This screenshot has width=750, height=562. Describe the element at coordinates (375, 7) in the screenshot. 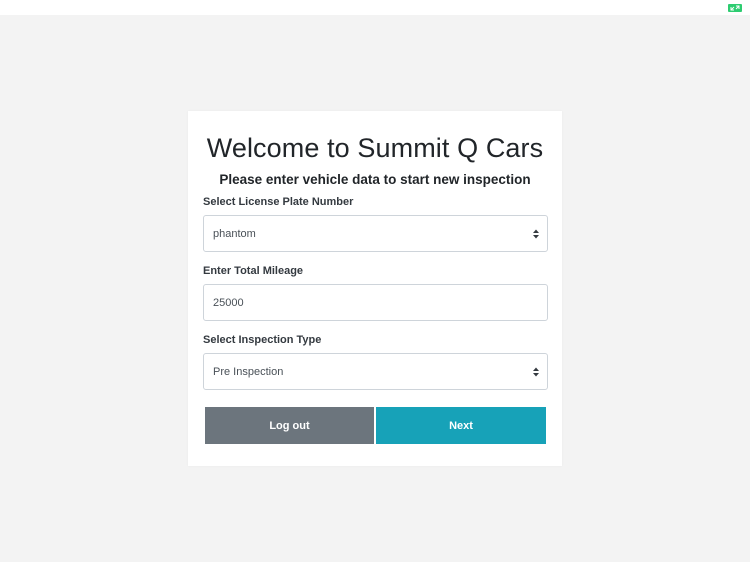

I see `top-strip` at that location.